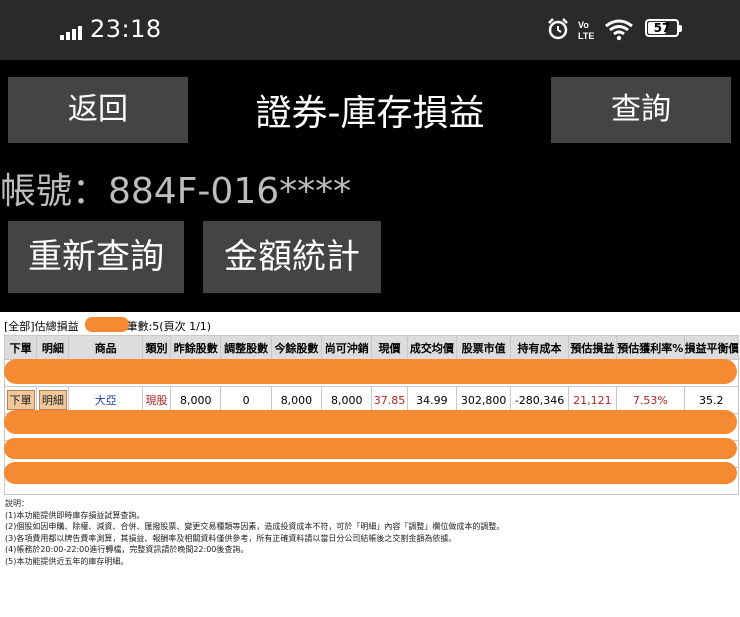  Describe the element at coordinates (370, 113) in the screenshot. I see `page-title: 證券-庫存損益` at that location.